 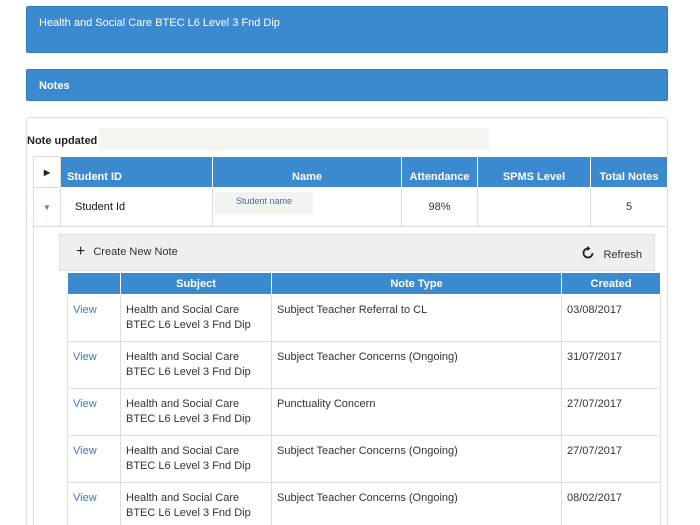 I want to click on col-name: Name, so click(x=307, y=172).